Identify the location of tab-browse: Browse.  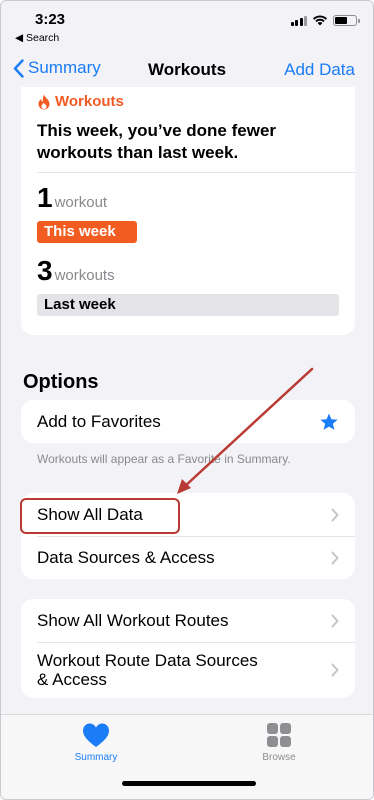
(279, 742).